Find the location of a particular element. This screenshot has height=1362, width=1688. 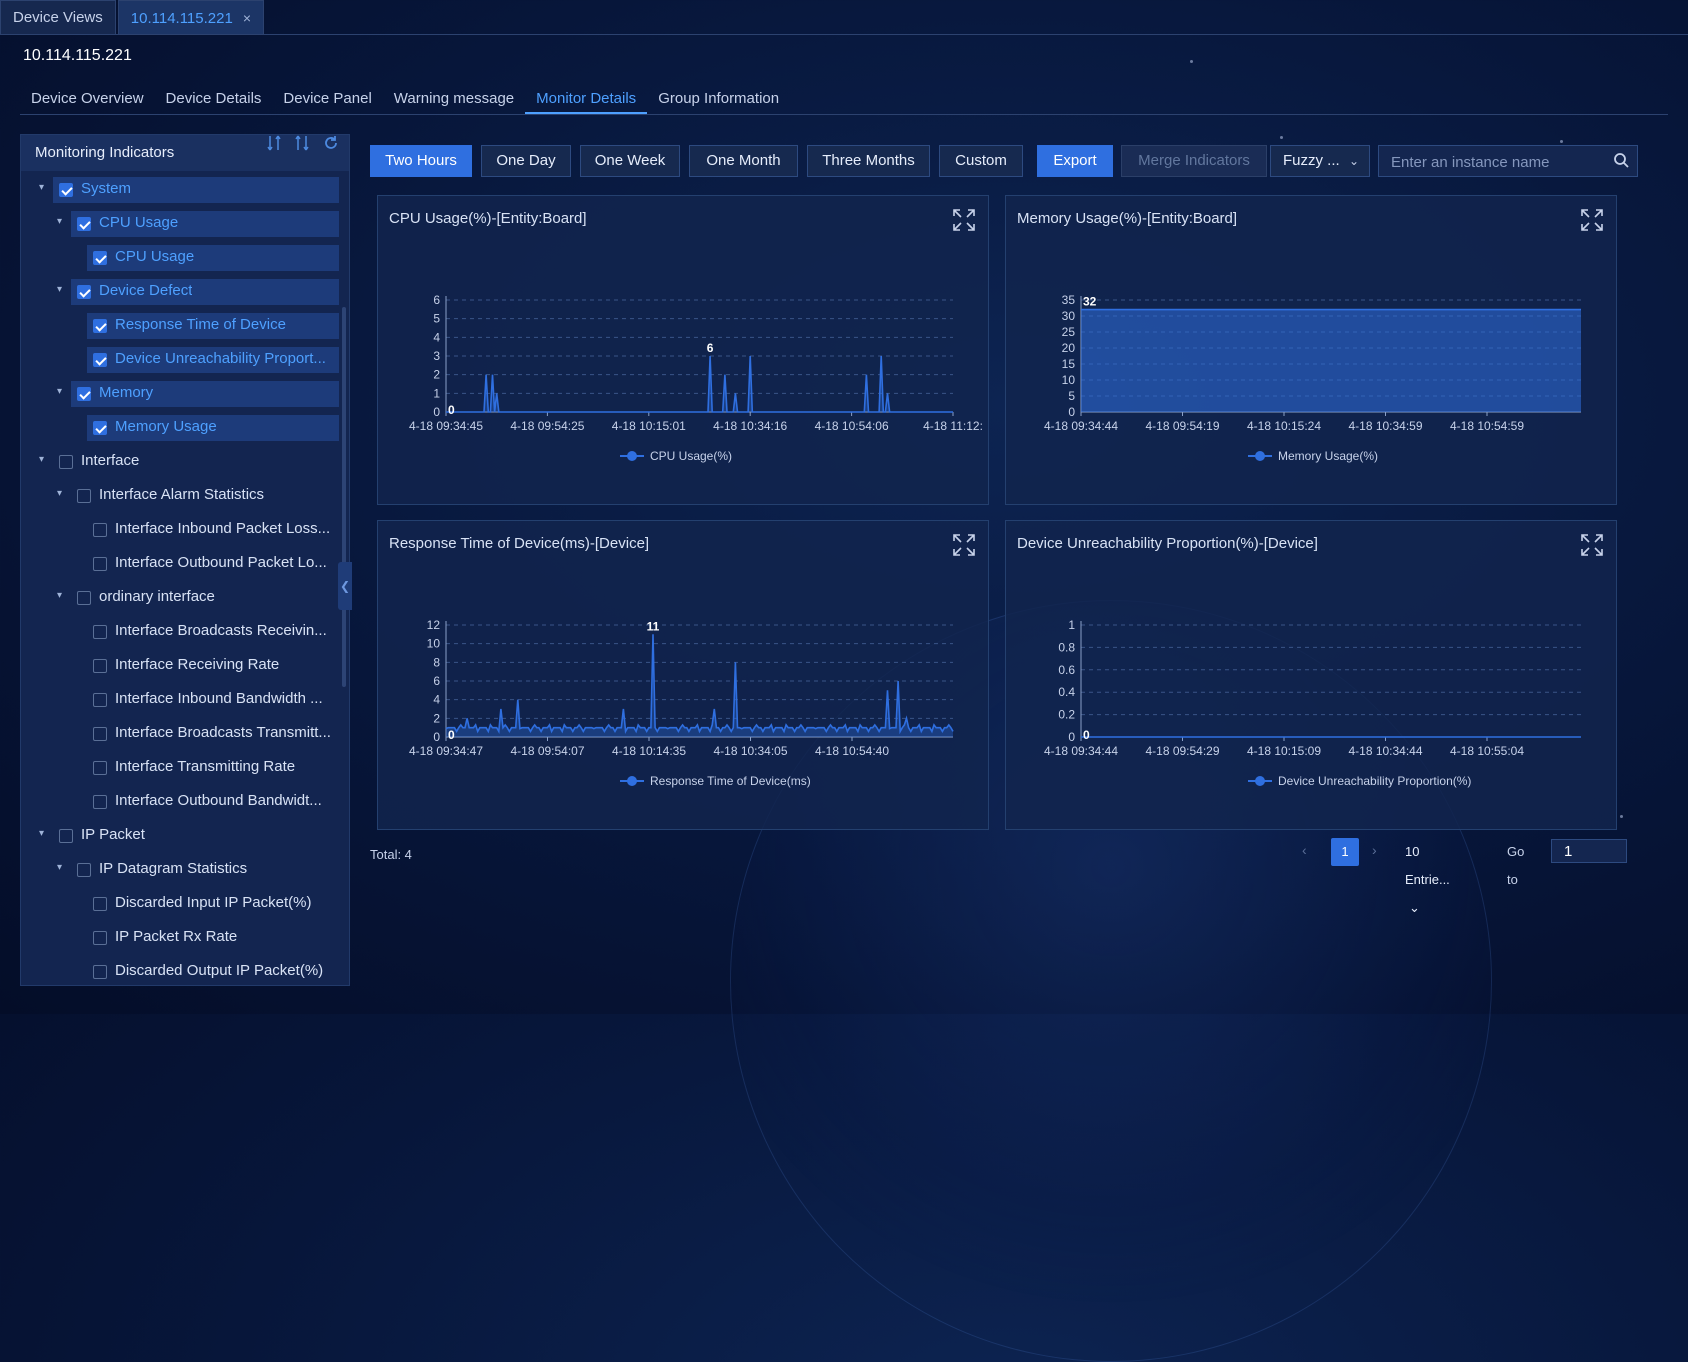

one-day-button: One Day is located at coordinates (526, 161).